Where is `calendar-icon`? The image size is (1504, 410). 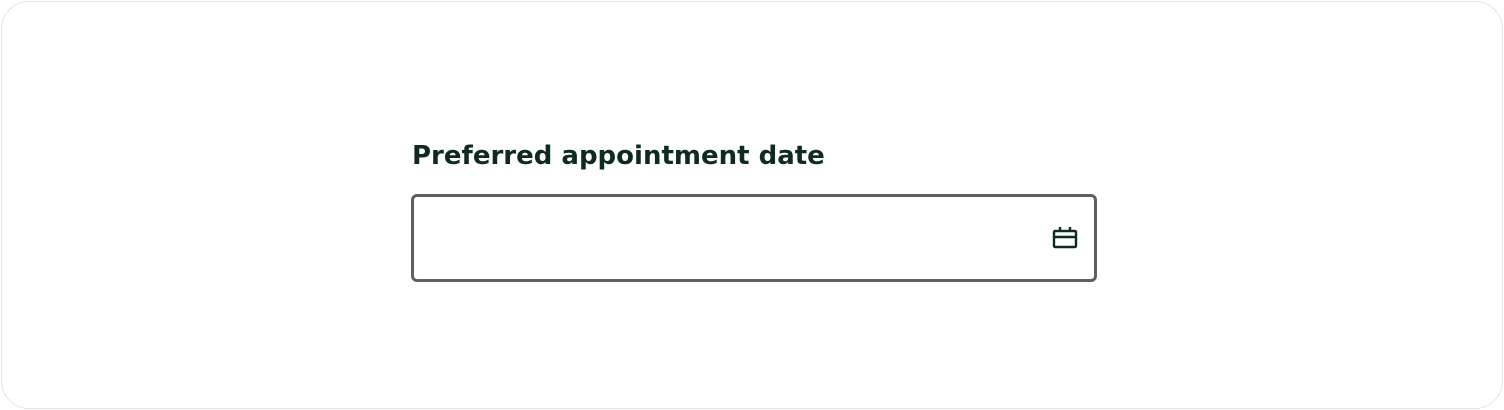
calendar-icon is located at coordinates (1065, 238).